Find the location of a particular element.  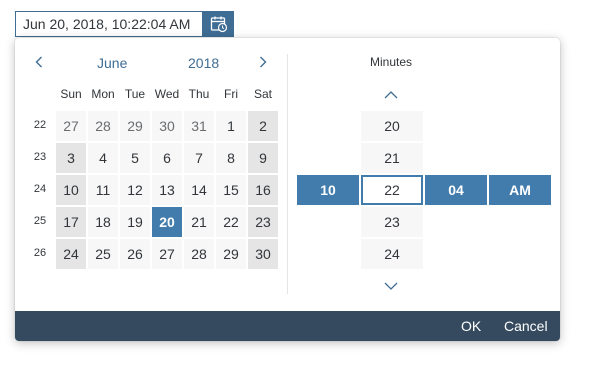

calendar-day: 9 is located at coordinates (263, 158).